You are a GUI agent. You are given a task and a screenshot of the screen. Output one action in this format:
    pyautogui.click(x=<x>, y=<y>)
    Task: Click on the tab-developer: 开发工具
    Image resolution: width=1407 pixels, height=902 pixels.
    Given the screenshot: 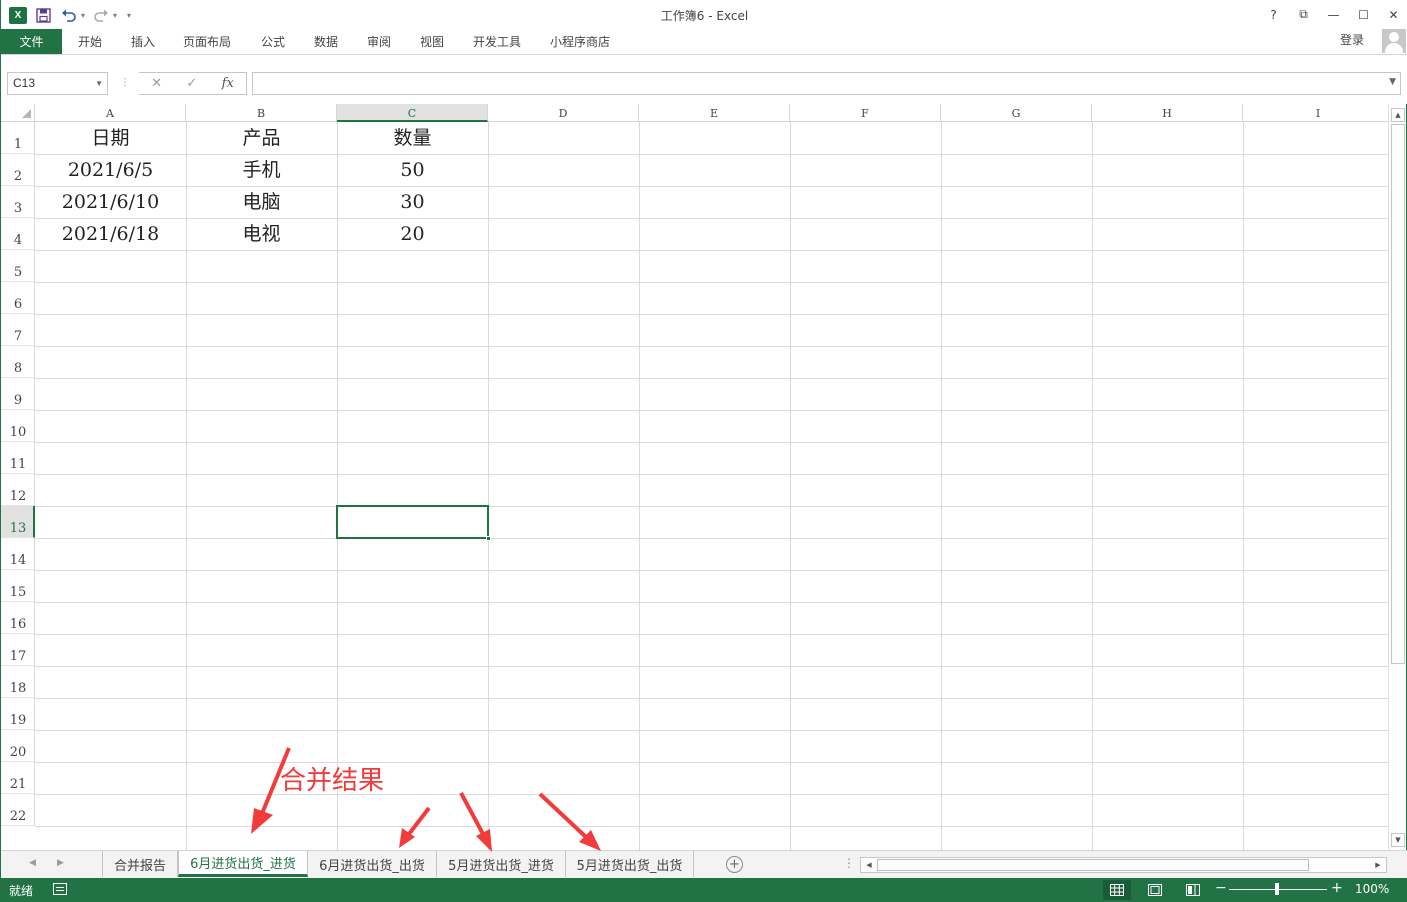 What is the action you would take?
    pyautogui.click(x=497, y=41)
    